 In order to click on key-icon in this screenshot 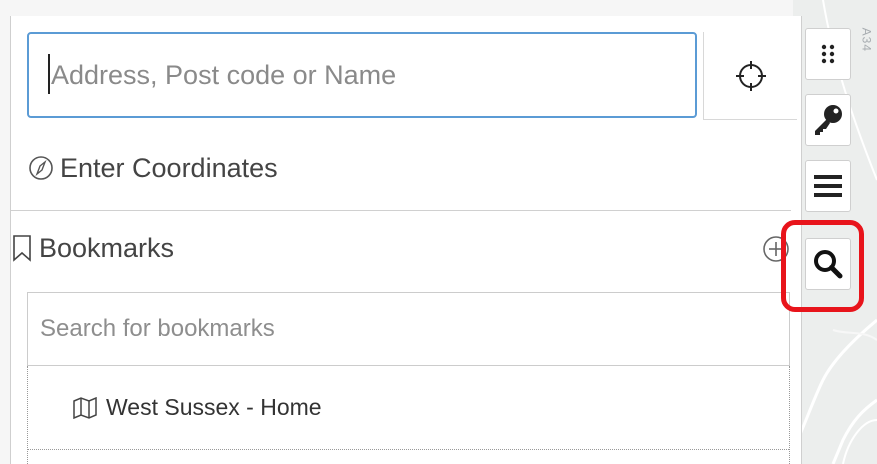, I will do `click(828, 120)`.